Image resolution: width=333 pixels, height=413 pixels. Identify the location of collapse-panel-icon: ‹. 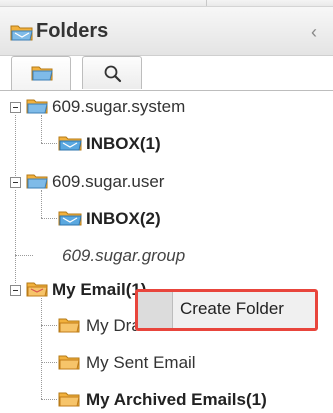
(314, 32).